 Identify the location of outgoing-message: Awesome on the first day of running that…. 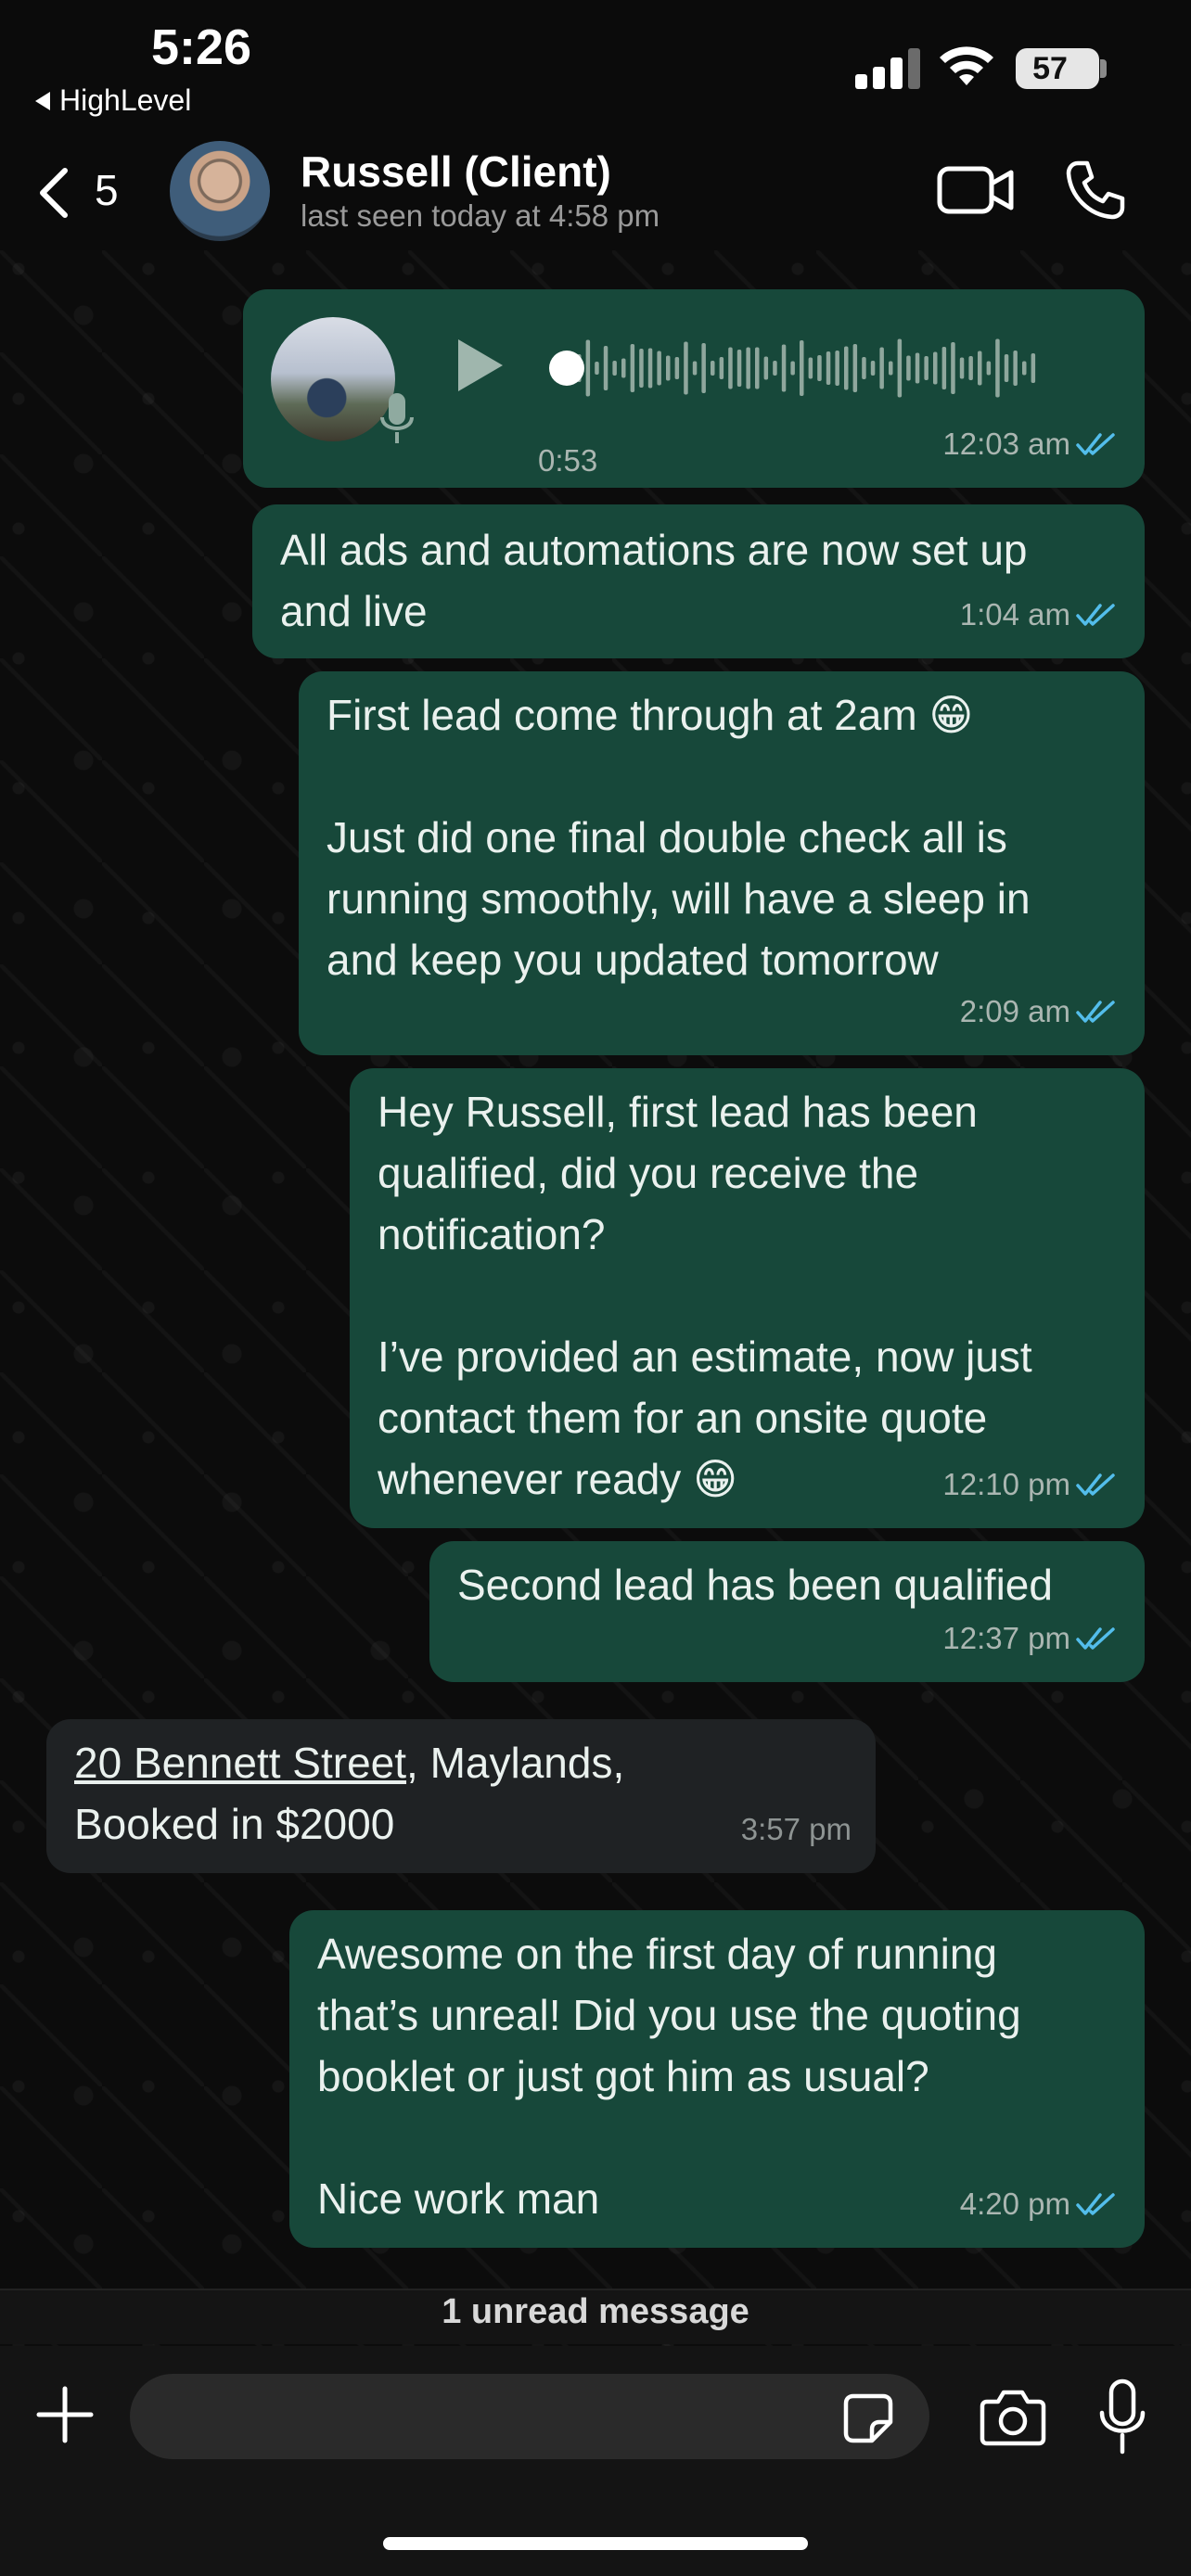
(717, 2079).